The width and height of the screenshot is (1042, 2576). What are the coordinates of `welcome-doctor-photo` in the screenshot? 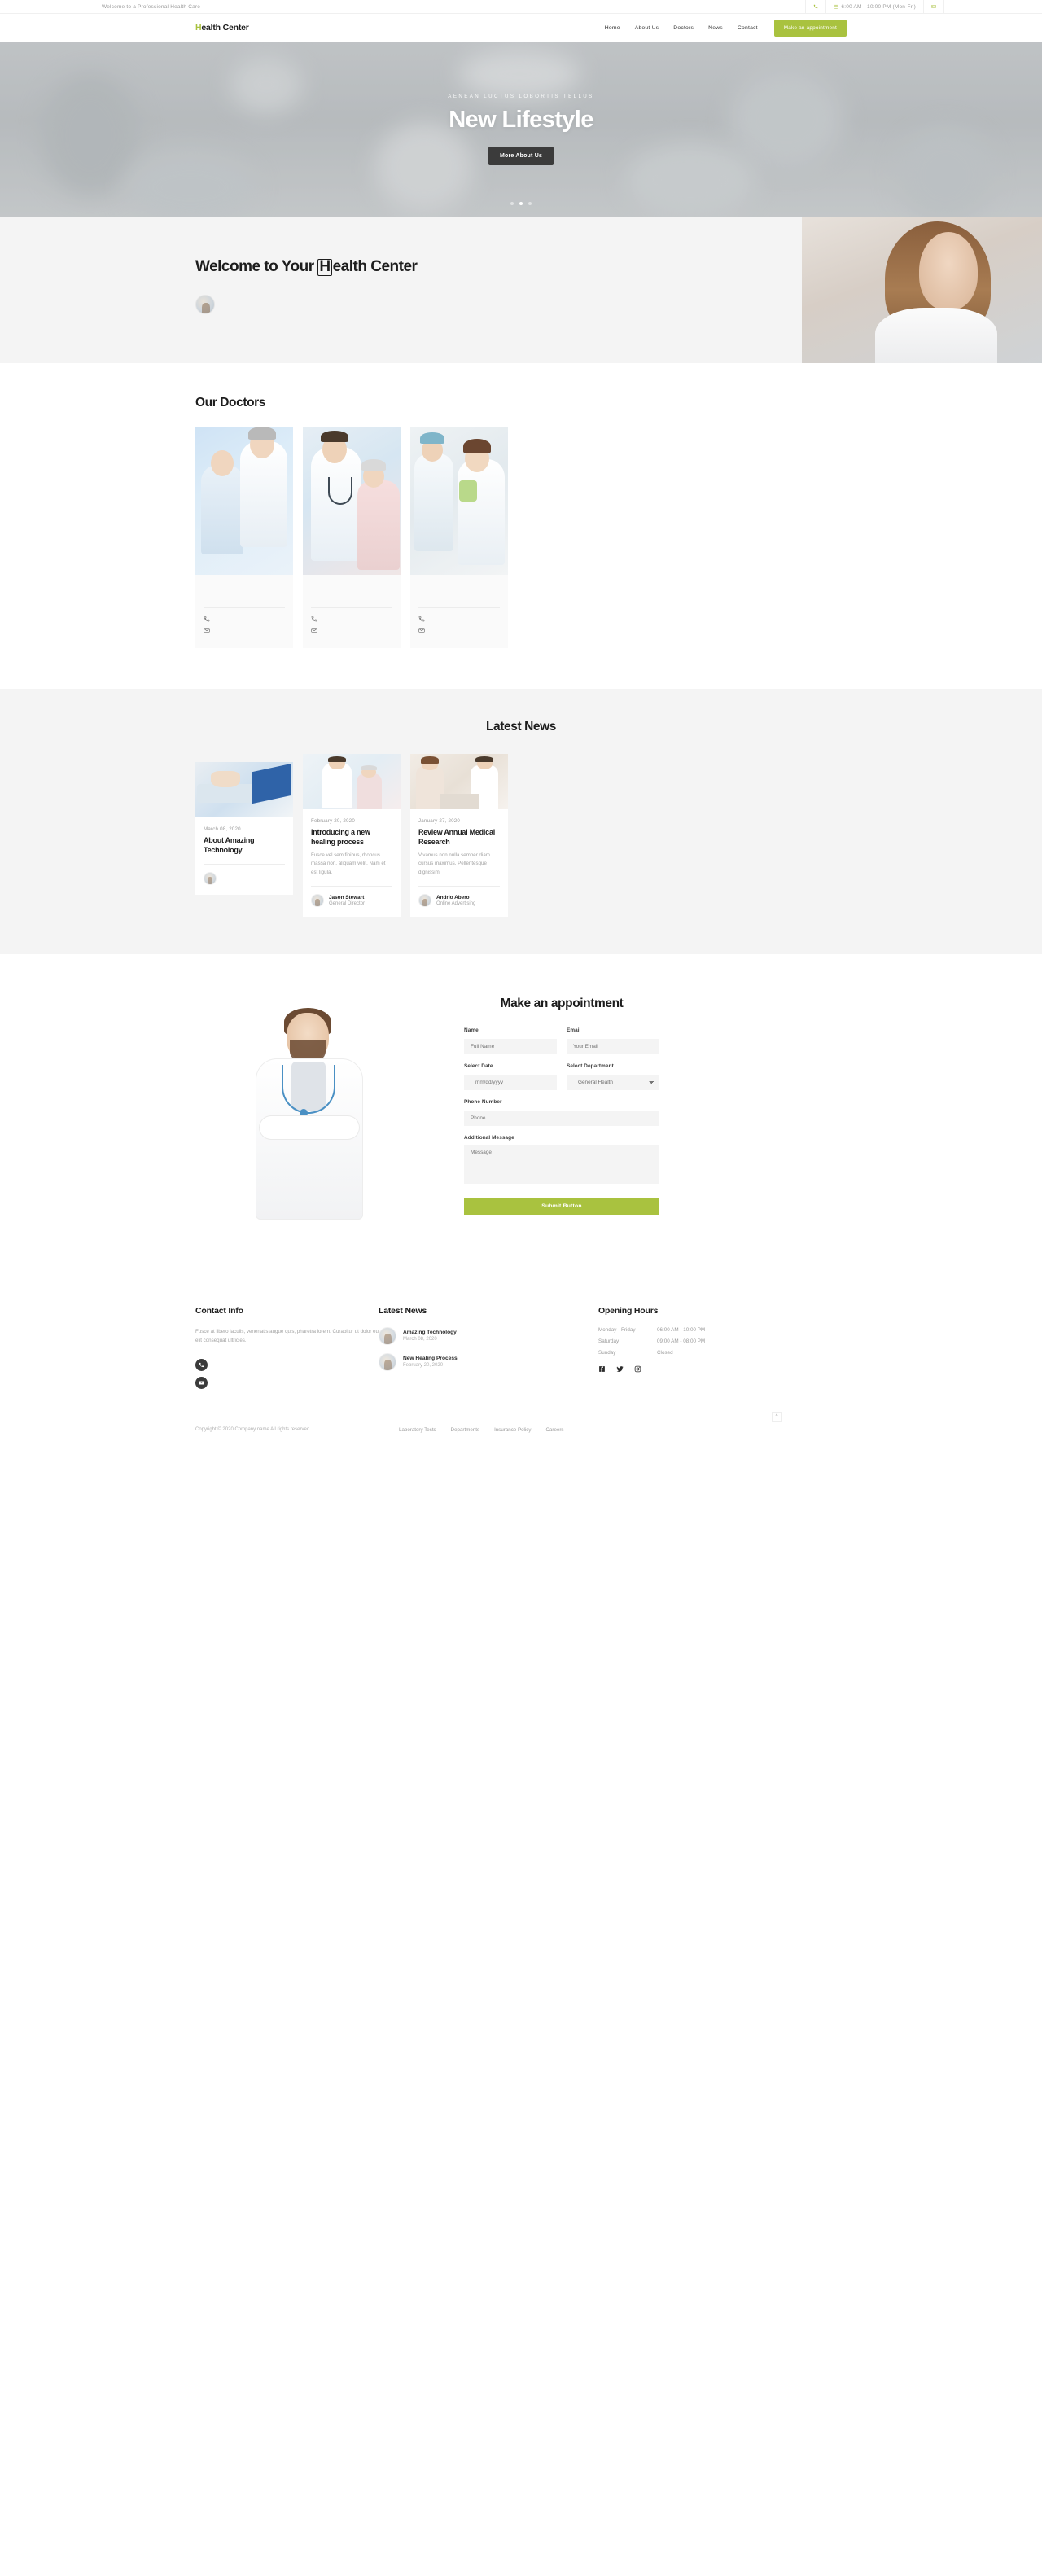 It's located at (922, 290).